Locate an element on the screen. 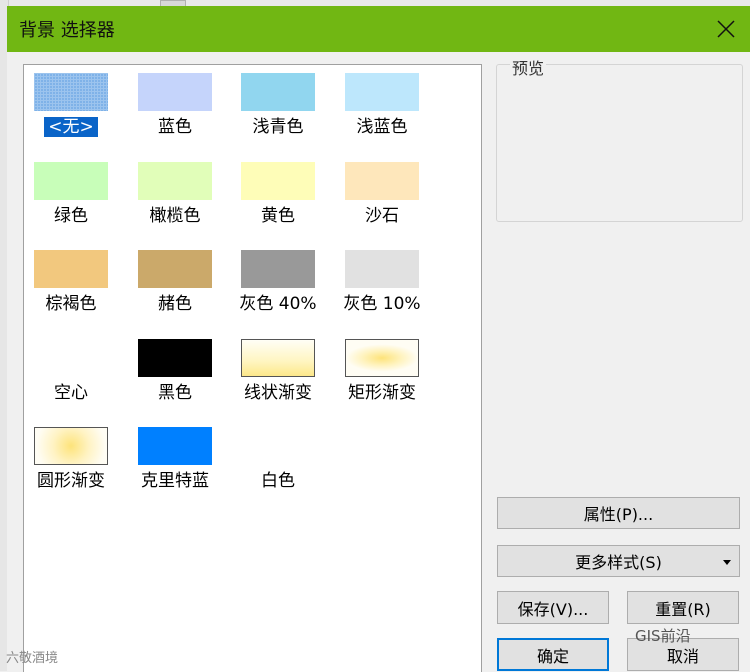 This screenshot has width=750, height=672. swatch-ochre is located at coordinates (175, 269).